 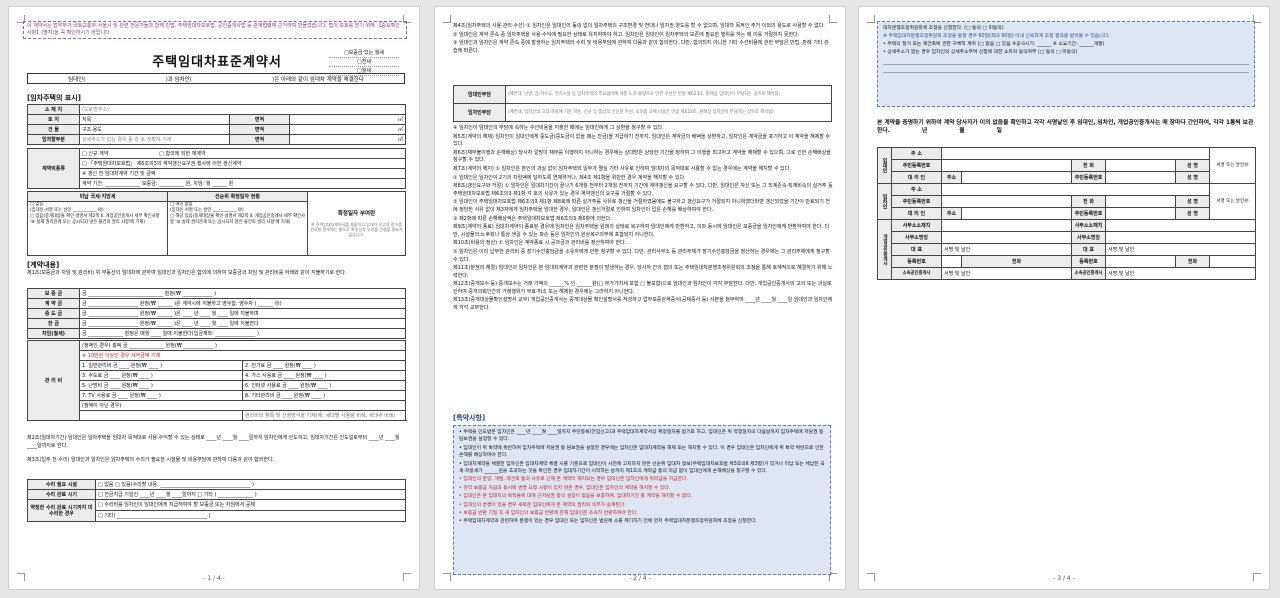 I want to click on checkbox-option: □ 합의에 의한 재계약, so click(x=182, y=154).